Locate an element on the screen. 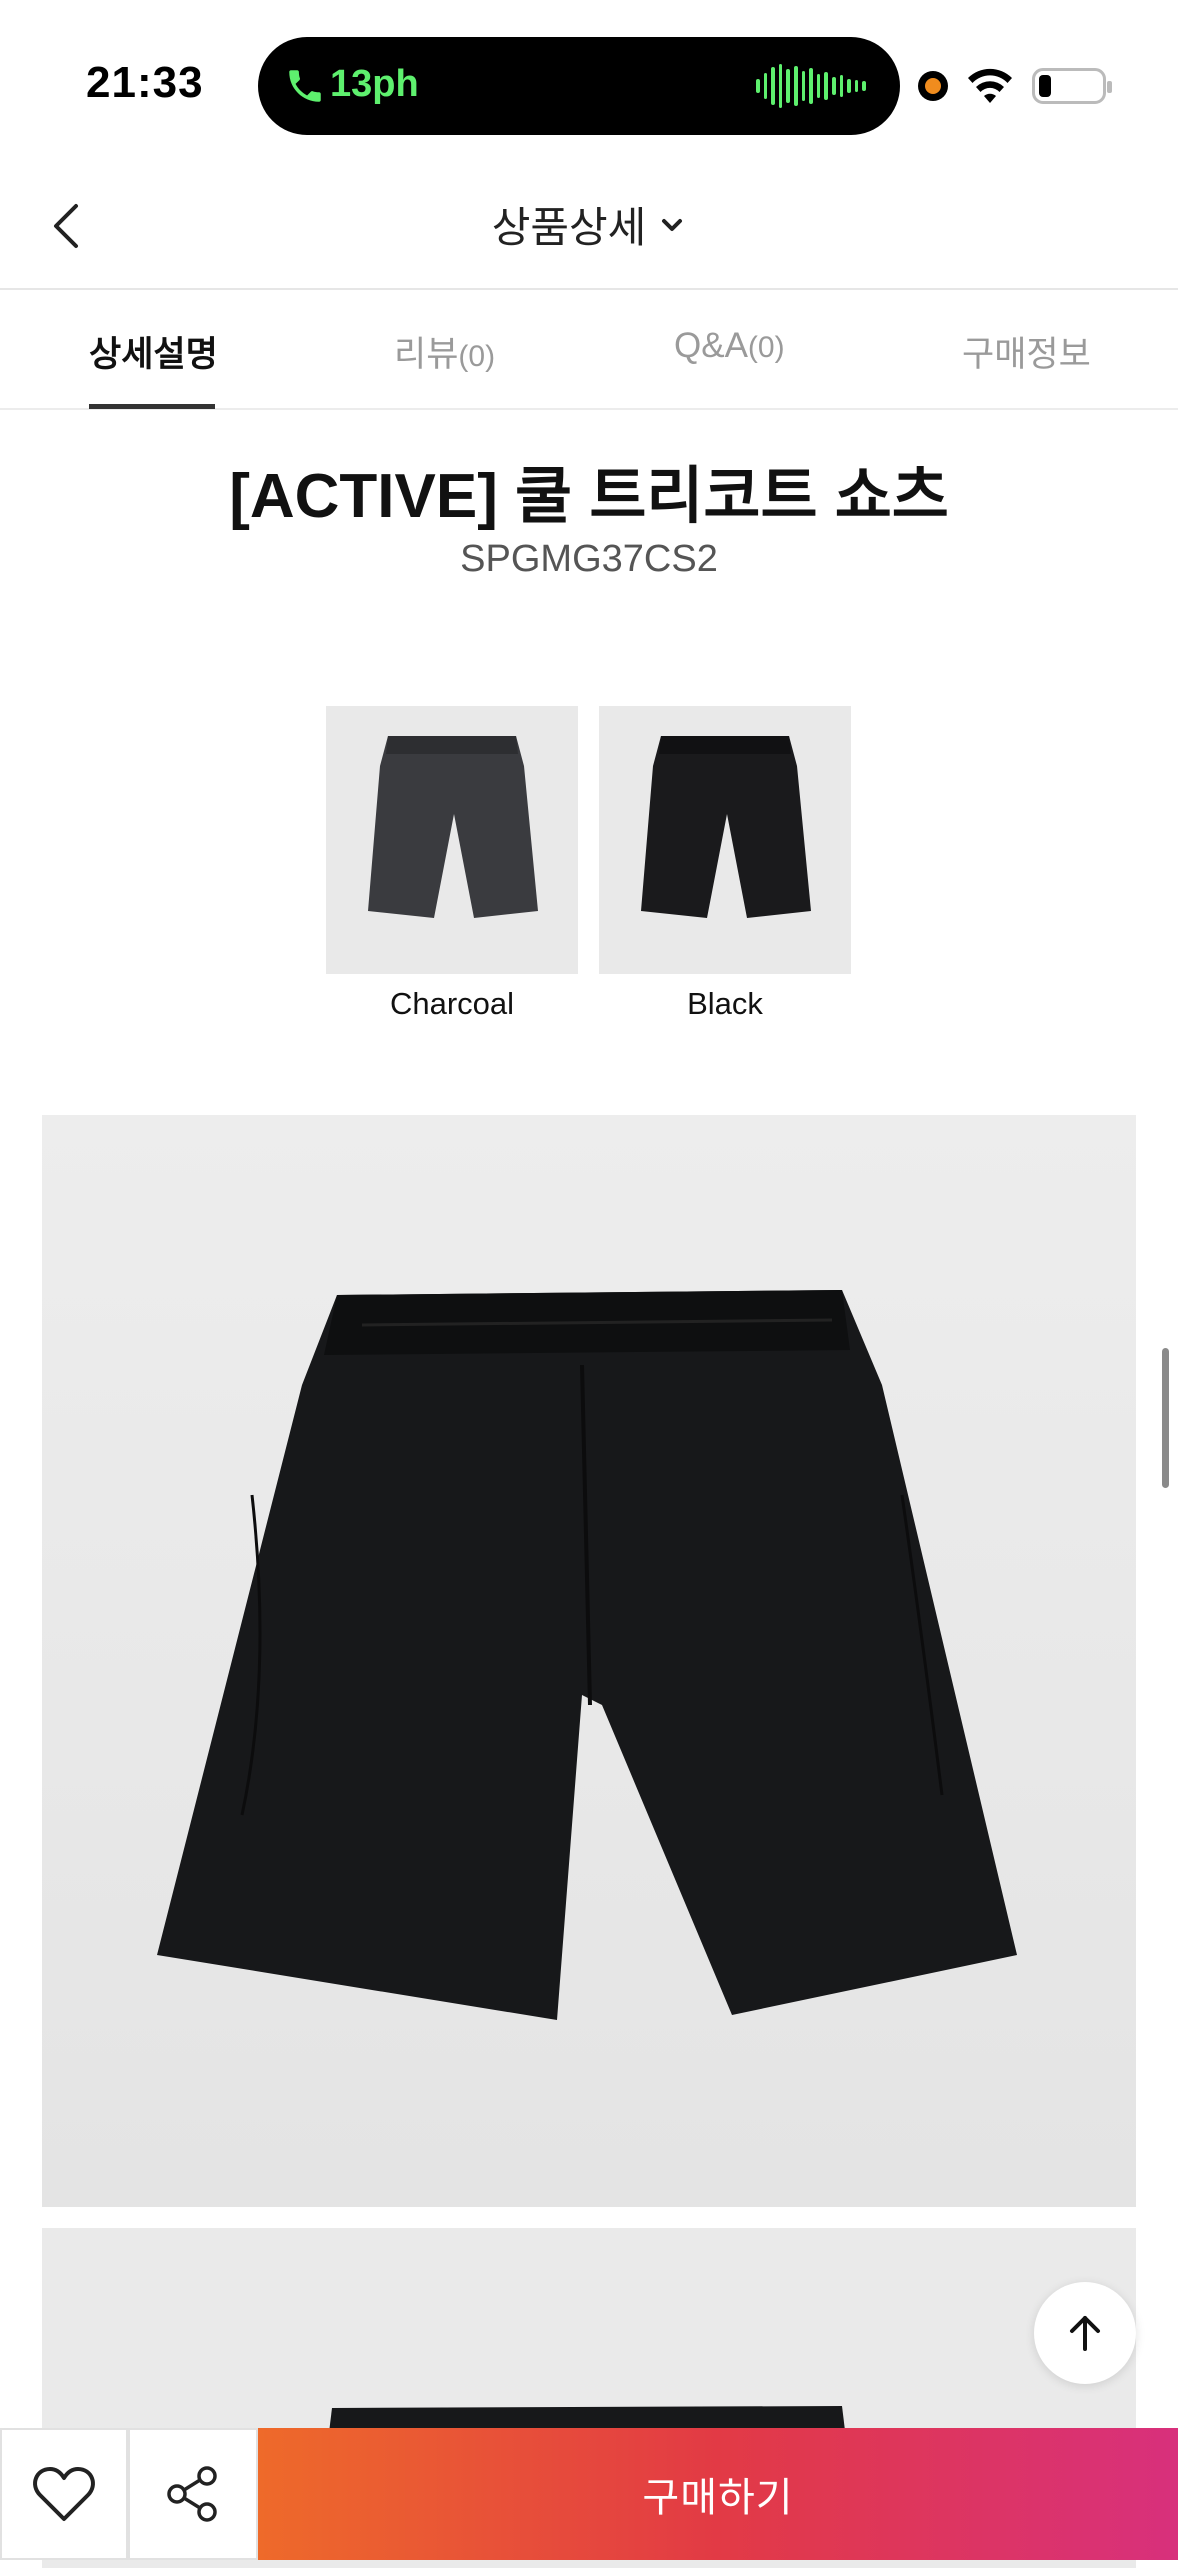 This screenshot has height=2568, width=1178. tab-label: 리뷰 is located at coordinates (426, 354).